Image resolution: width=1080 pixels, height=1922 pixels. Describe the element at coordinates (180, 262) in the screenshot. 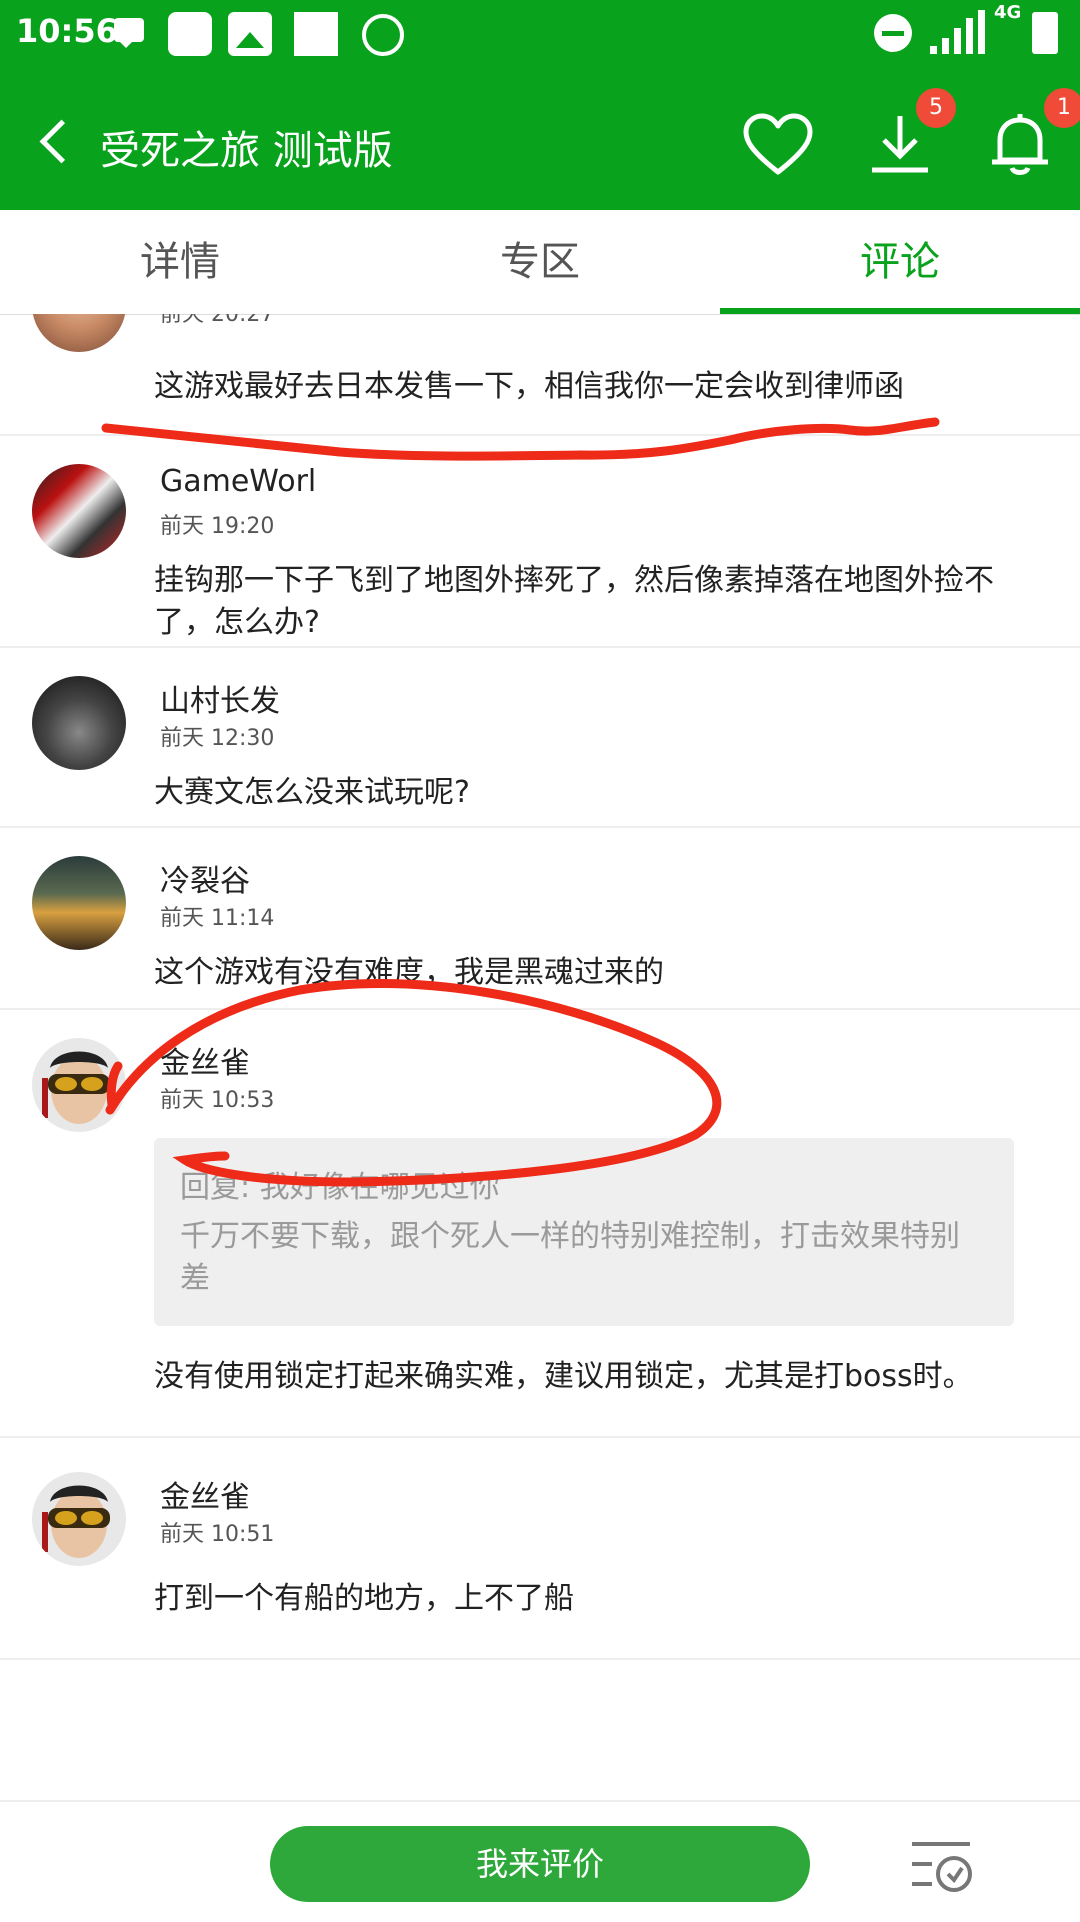

I see `tab-details: 详情` at that location.